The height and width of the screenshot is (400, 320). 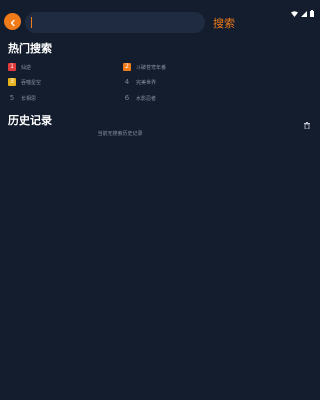 What do you see at coordinates (12, 98) in the screenshot?
I see `rank-number: 5` at bounding box center [12, 98].